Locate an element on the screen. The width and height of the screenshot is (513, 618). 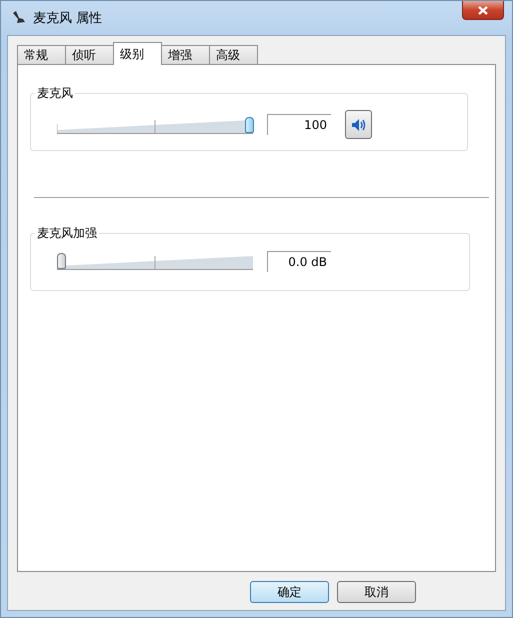
speaker-icon is located at coordinates (359, 124).